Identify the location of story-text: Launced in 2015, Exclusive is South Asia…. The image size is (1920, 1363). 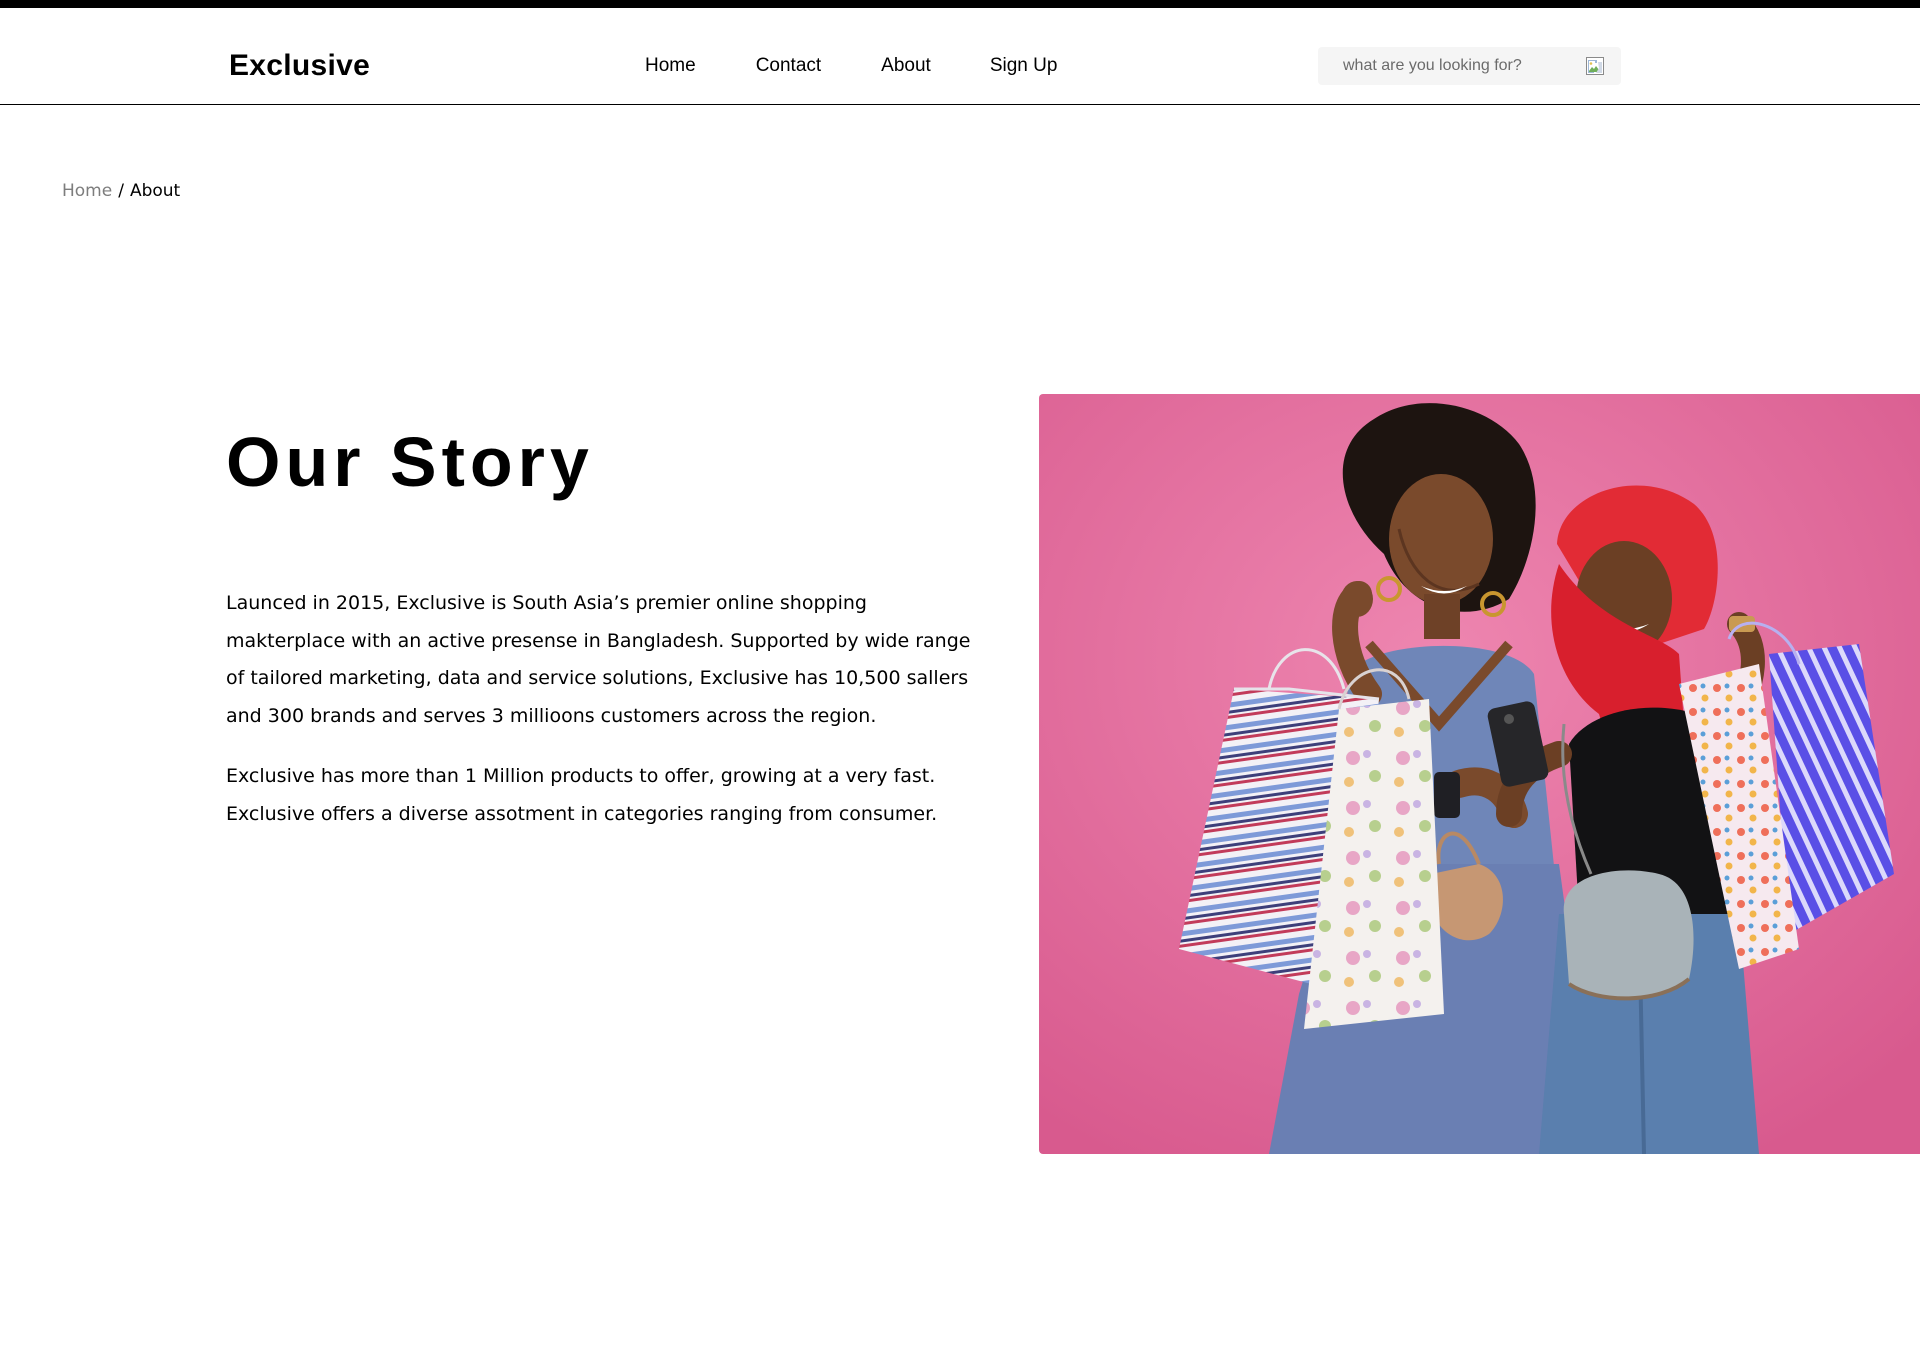
(603, 709).